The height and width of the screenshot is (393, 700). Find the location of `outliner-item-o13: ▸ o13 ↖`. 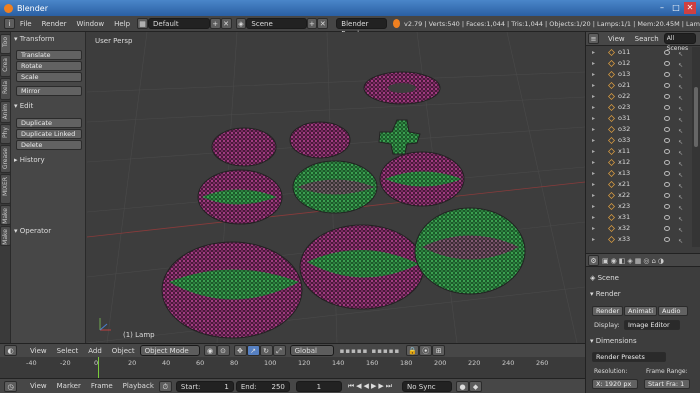

outliner-item-o13: ▸ o13 ↖ is located at coordinates (639, 74).